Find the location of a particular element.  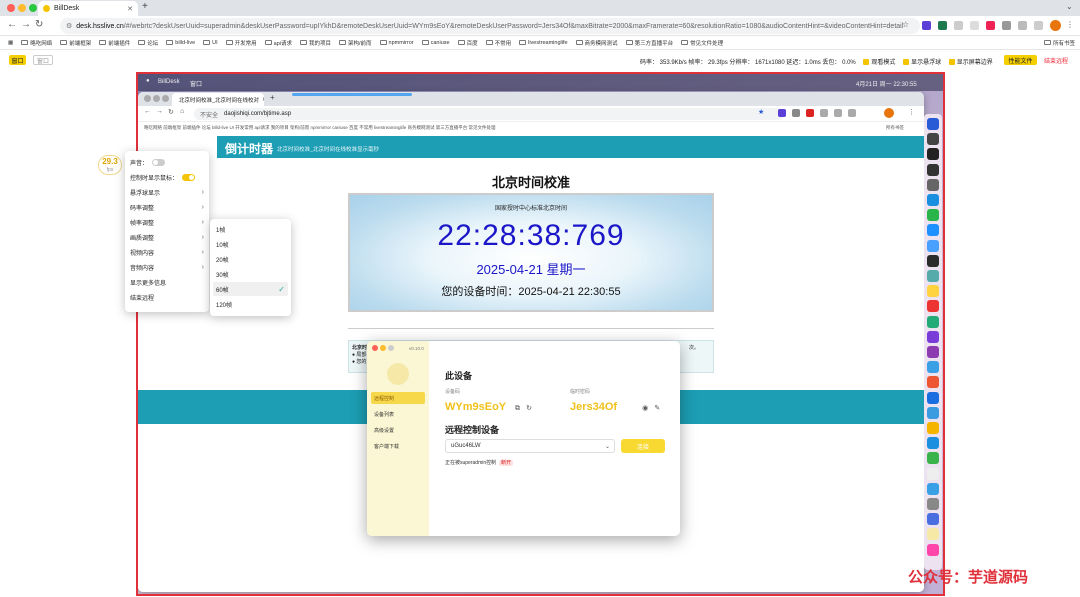

inner-url-input: 不安全 daojishiqi.com/bjtime.asp is located at coordinates (489, 114).